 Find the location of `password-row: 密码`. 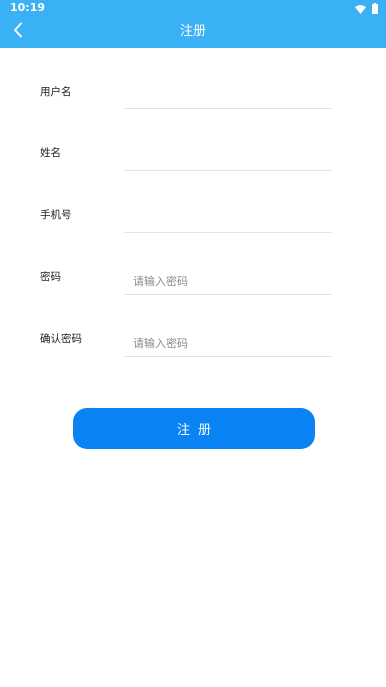

password-row: 密码 is located at coordinates (193, 281).